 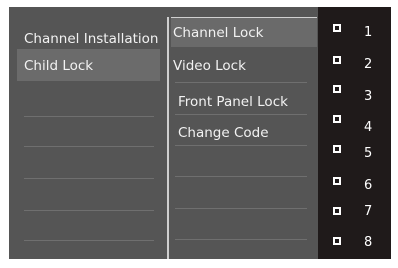 I want to click on channel-8-checkbox, so click(x=337, y=241).